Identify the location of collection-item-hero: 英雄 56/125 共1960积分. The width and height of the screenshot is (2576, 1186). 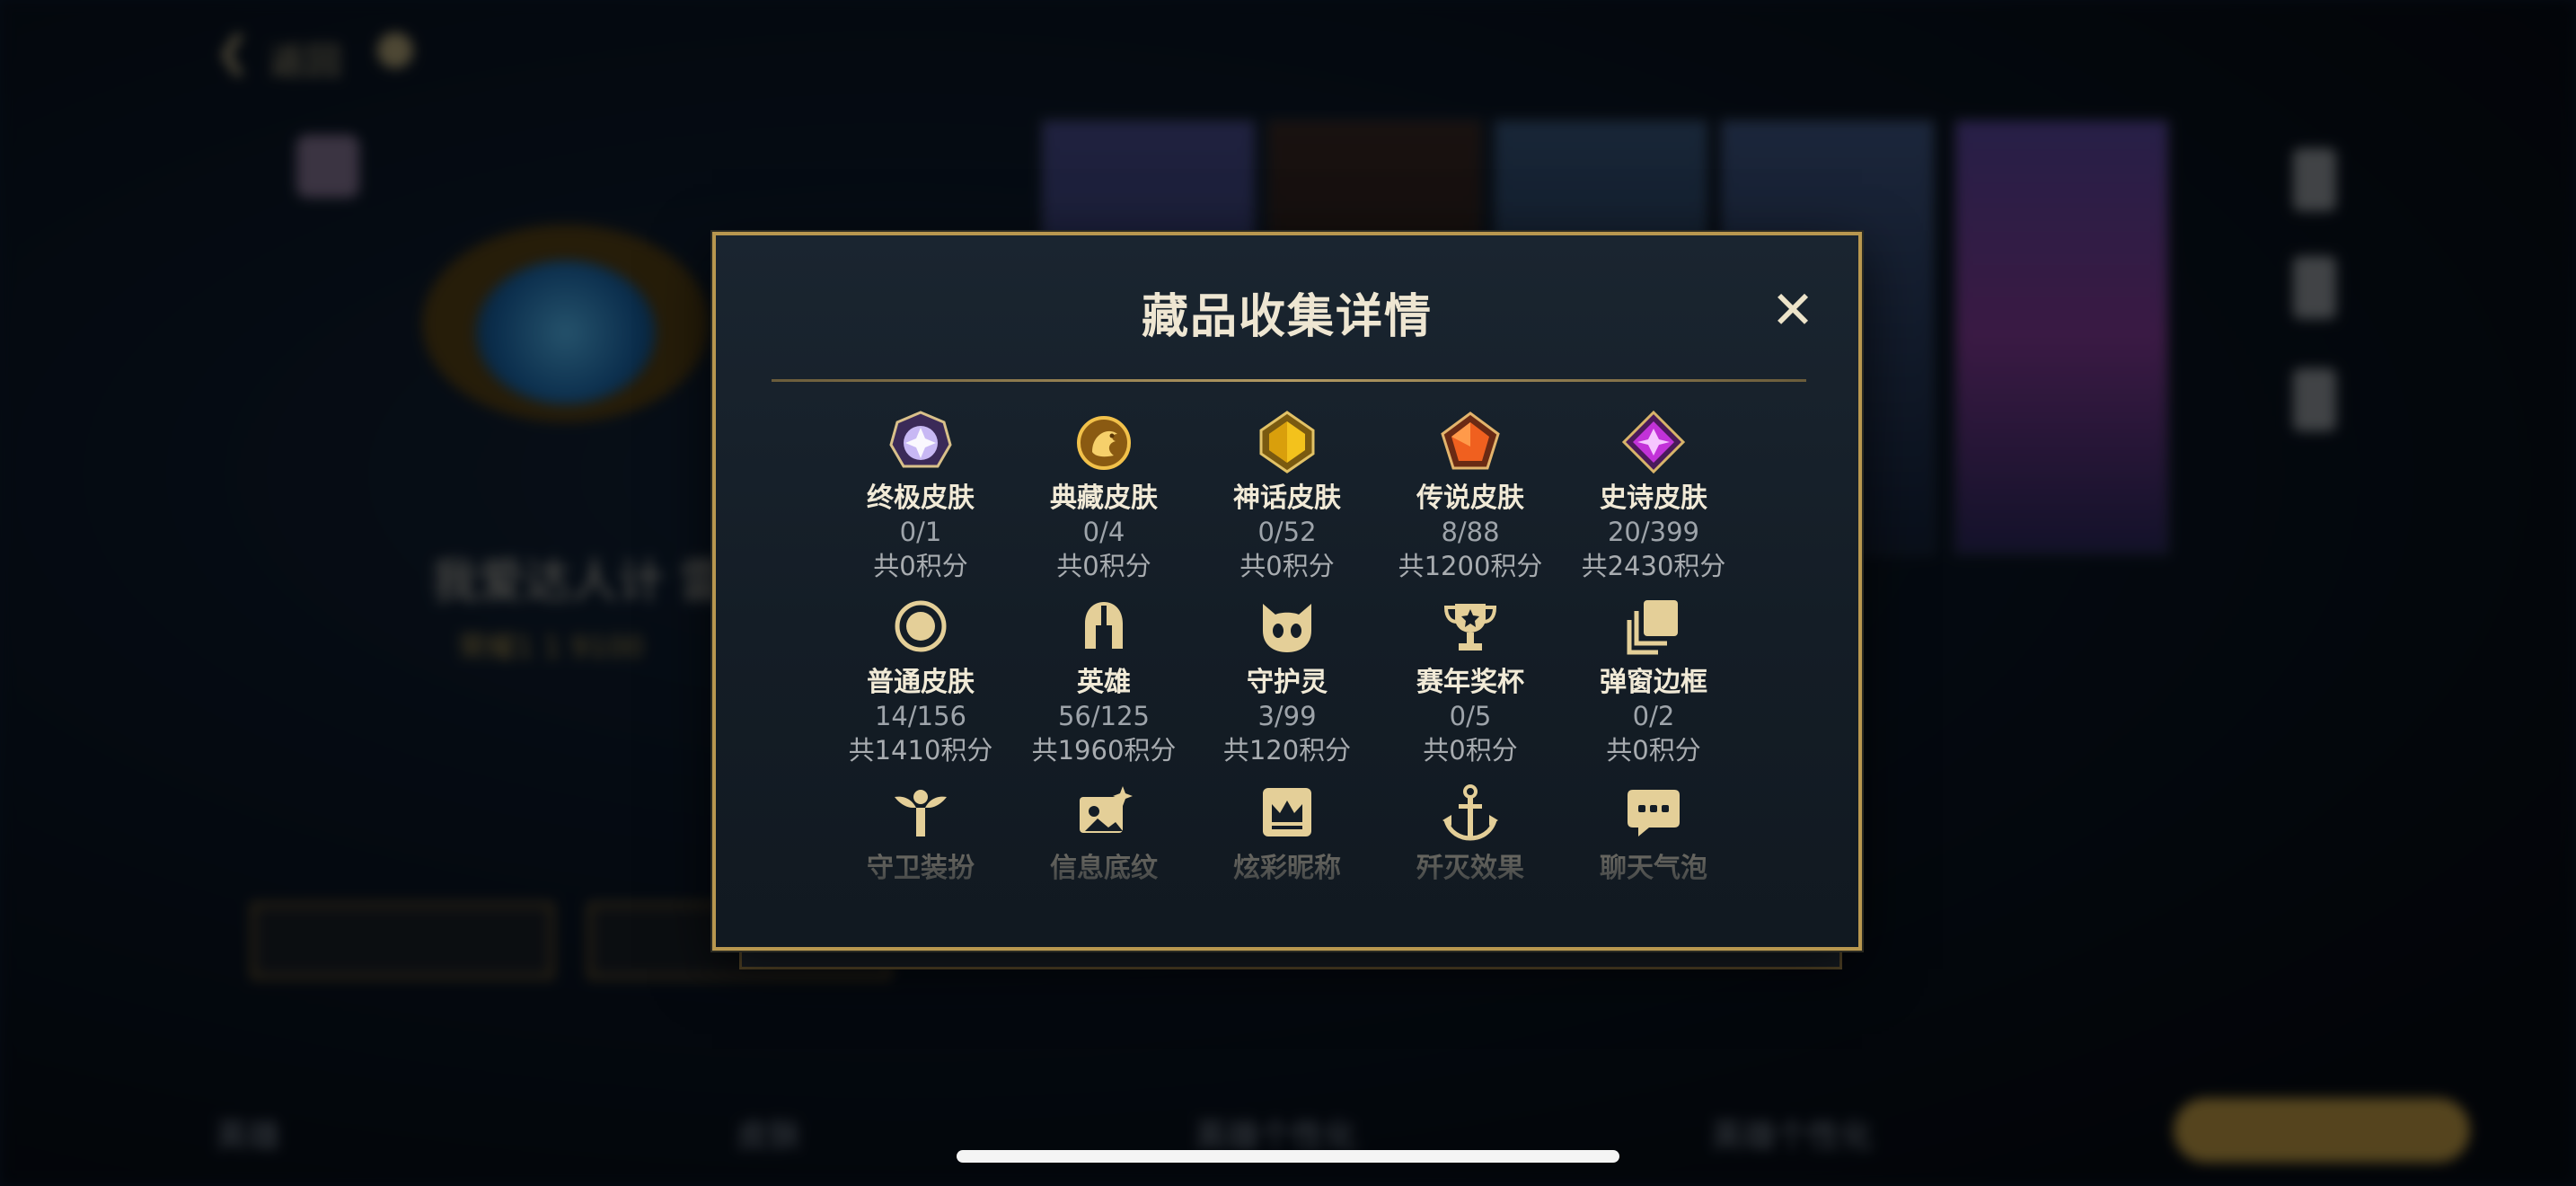
(1103, 681).